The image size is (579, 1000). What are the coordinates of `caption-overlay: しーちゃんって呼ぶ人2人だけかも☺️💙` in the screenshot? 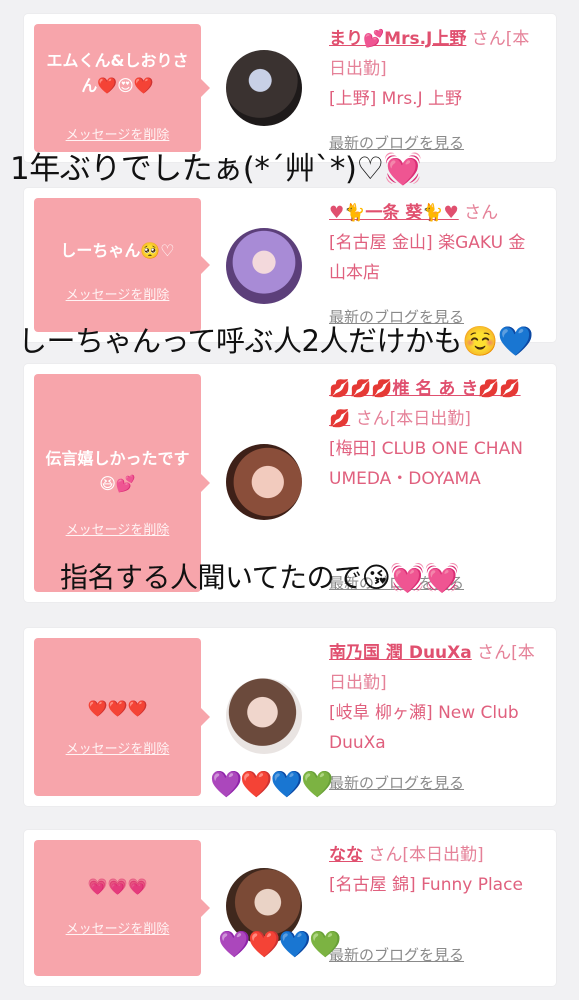 It's located at (276, 341).